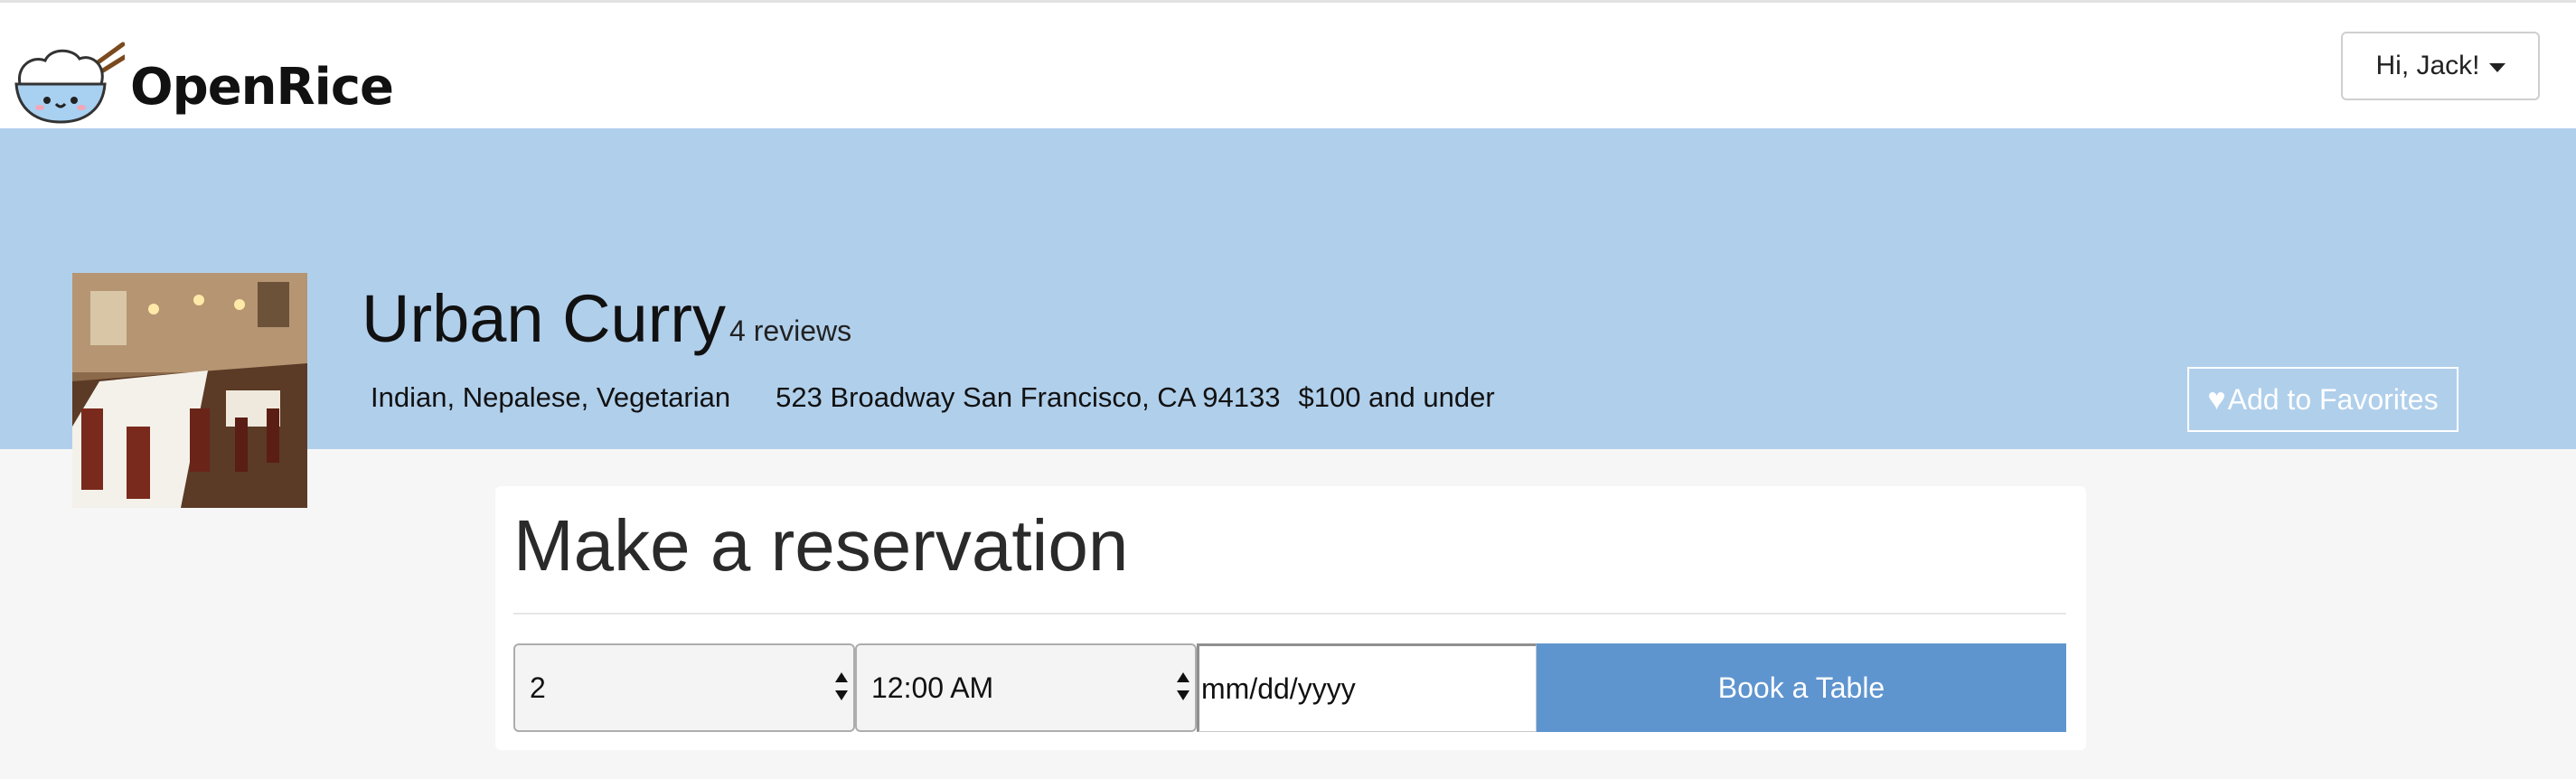  Describe the element at coordinates (2497, 68) in the screenshot. I see `caret-down-icon` at that location.